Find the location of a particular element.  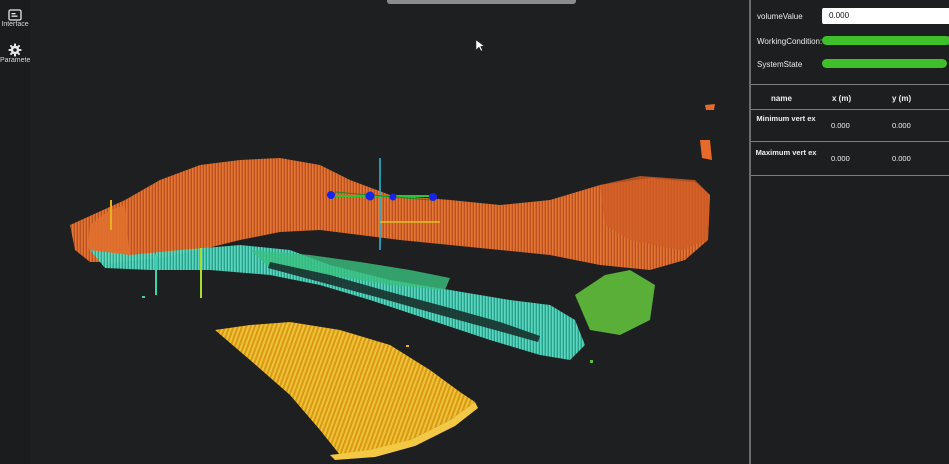

volume-value-field: 0.000 is located at coordinates (885, 16).